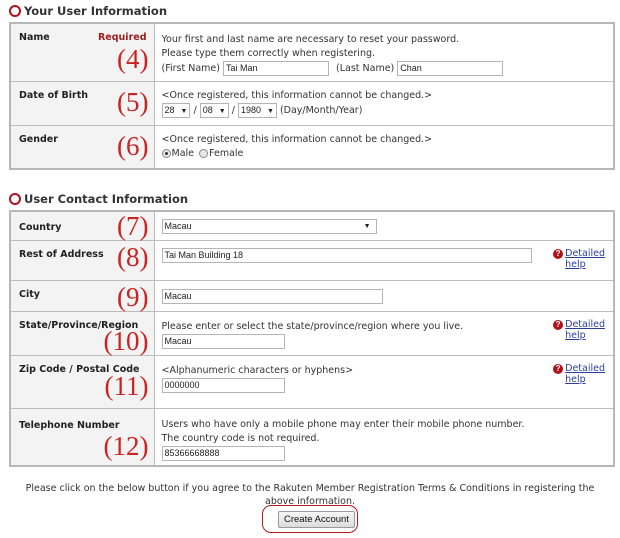 The height and width of the screenshot is (538, 620). Describe the element at coordinates (61, 254) in the screenshot. I see `address-label: Rest of Address` at that location.